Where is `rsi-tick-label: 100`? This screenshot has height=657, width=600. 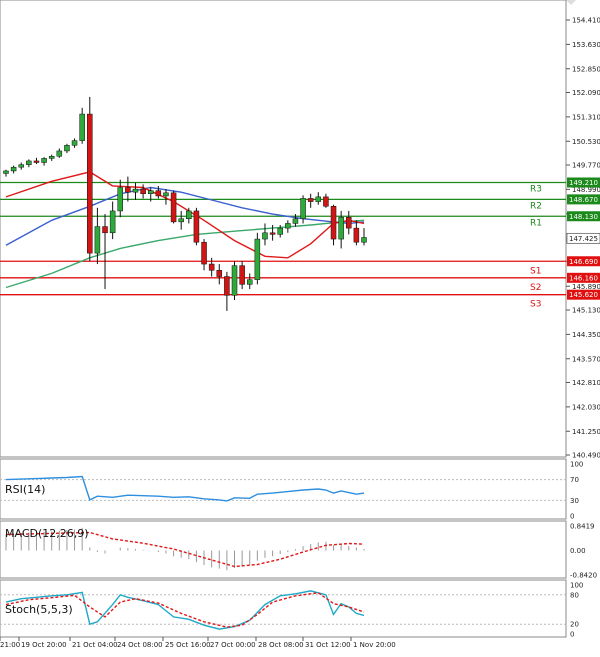 rsi-tick-label: 100 is located at coordinates (576, 465).